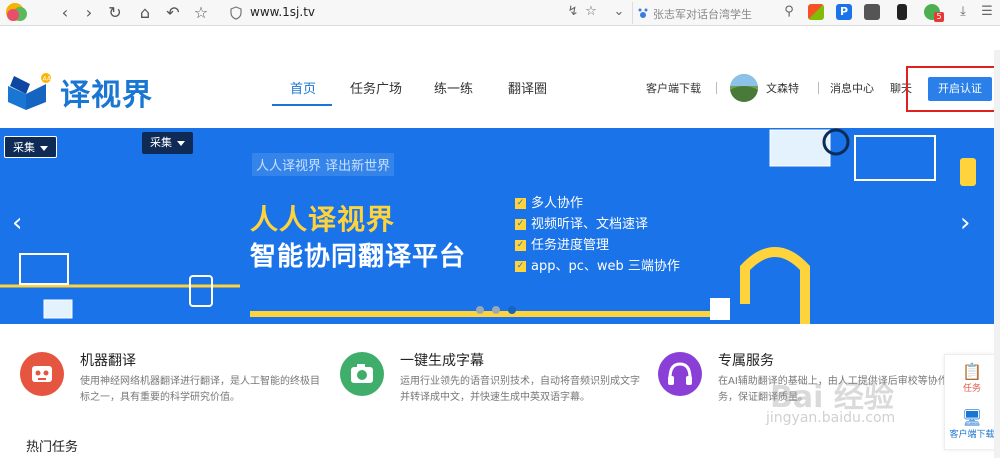  I want to click on client-download-link: 客户端下载, so click(673, 88).